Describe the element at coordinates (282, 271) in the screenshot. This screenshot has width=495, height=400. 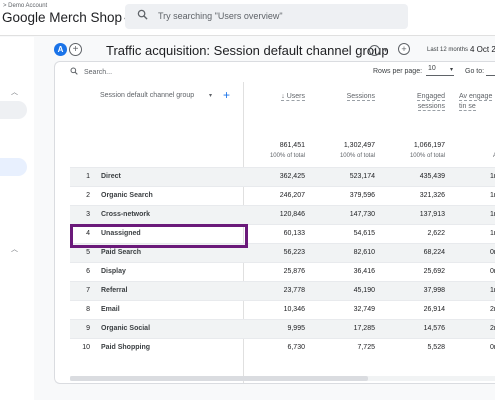
I see `table-row: 6 Display 25,876 36,416 25,692 0m` at that location.